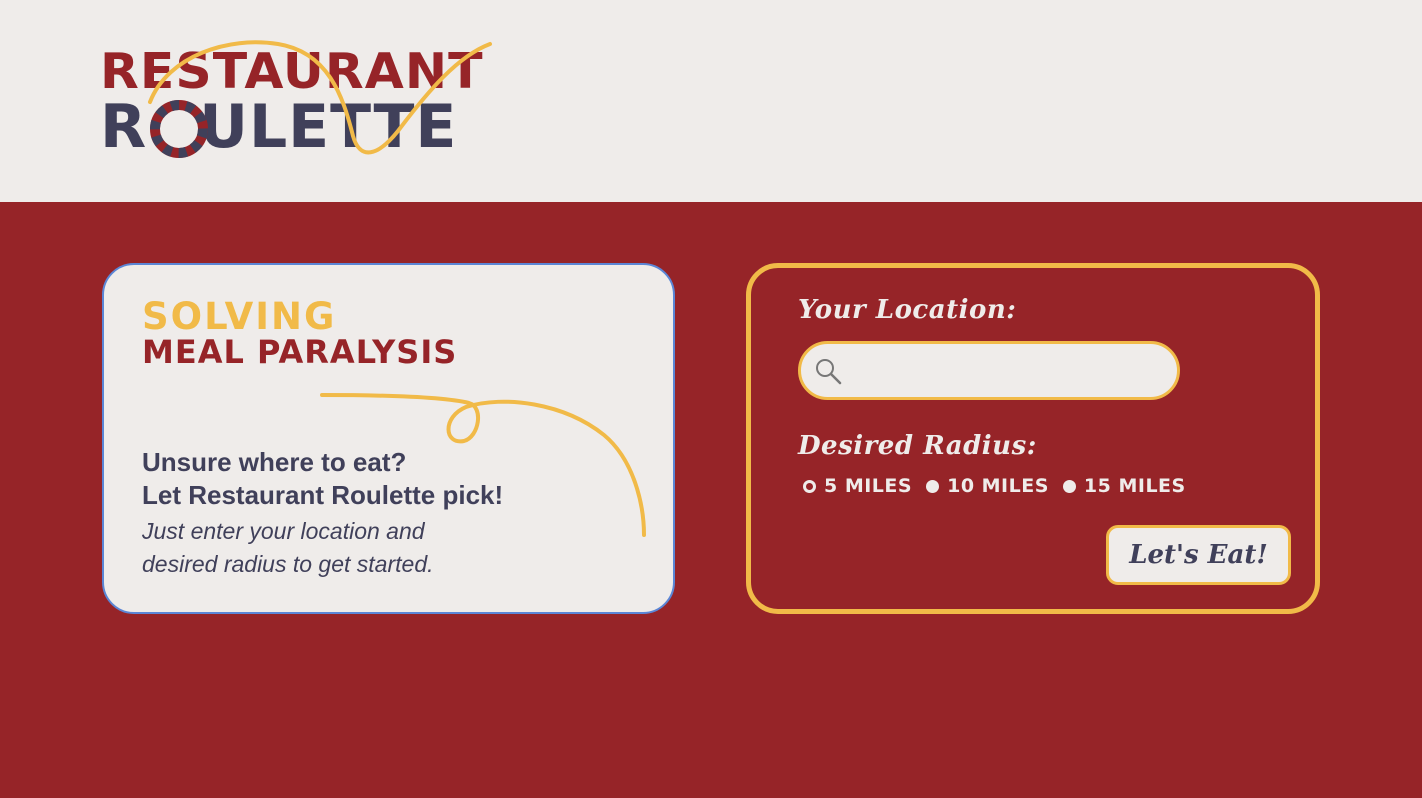 Image resolution: width=1422 pixels, height=798 pixels. I want to click on radio-button-selected, so click(809, 486).